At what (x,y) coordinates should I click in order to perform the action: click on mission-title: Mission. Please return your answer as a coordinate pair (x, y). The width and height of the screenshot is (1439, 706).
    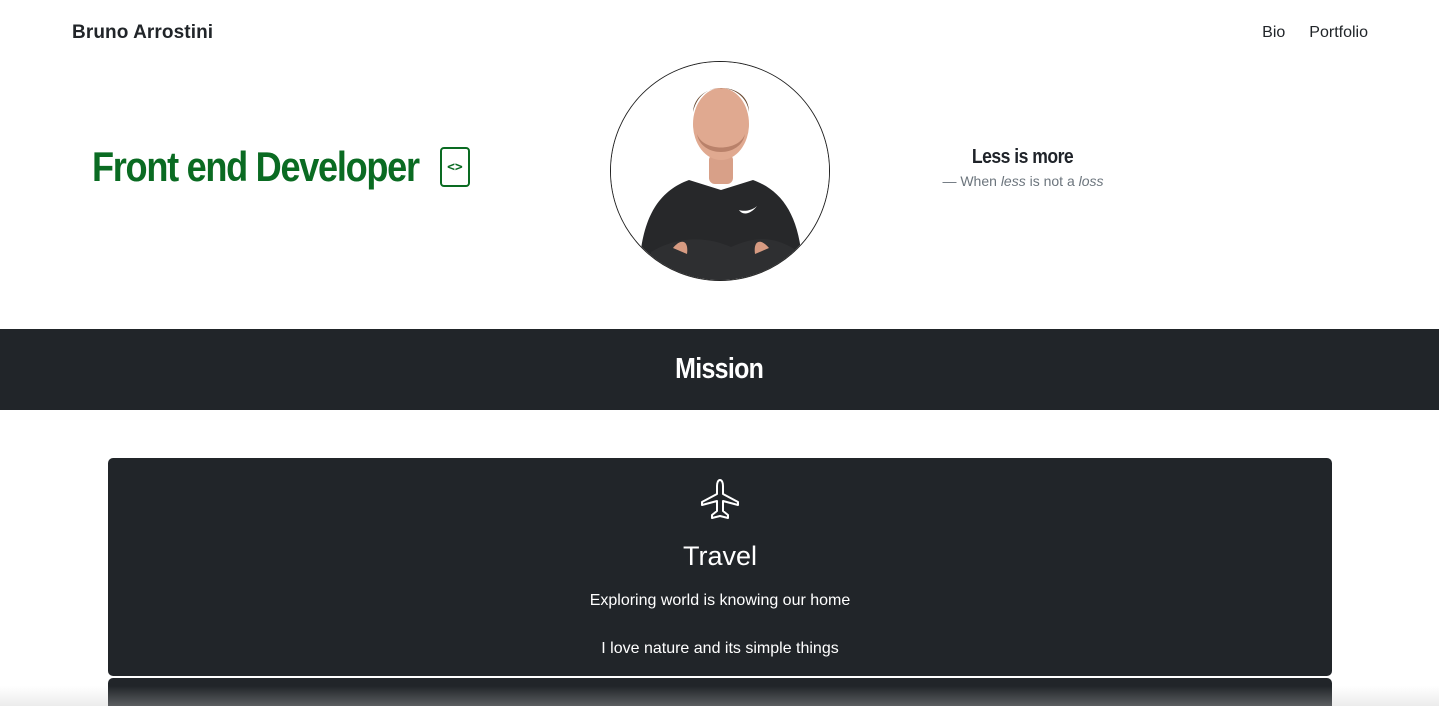
    Looking at the image, I should click on (719, 369).